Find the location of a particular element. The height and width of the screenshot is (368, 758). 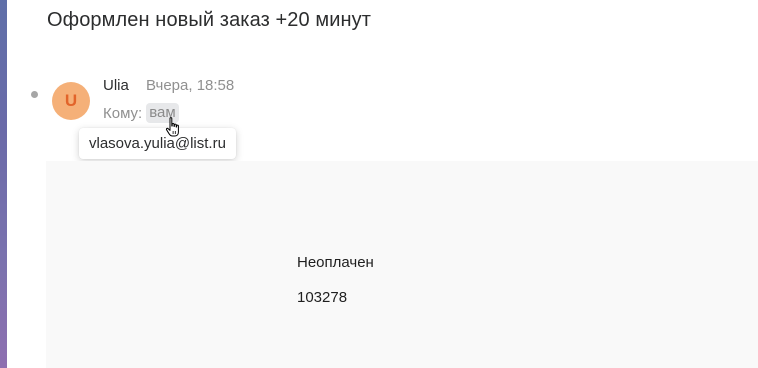

recipient-email-tooltip: vlasova.yulia@list.ru is located at coordinates (157, 143).